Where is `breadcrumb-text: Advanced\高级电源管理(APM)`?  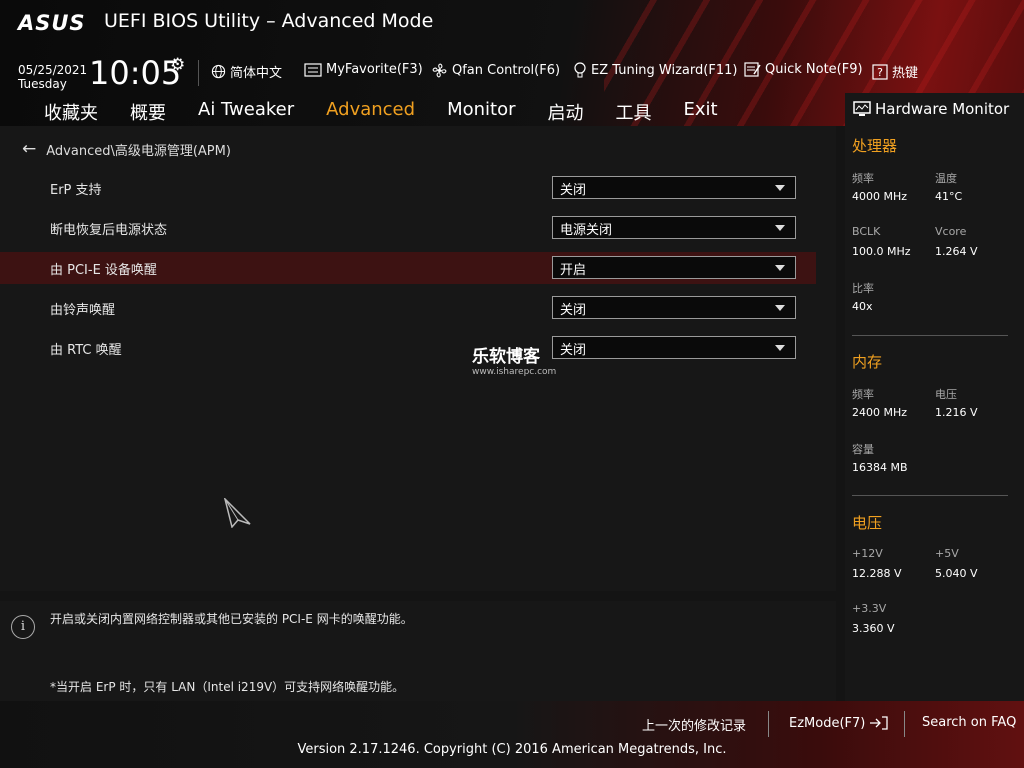
breadcrumb-text: Advanced\高级电源管理(APM) is located at coordinates (138, 151).